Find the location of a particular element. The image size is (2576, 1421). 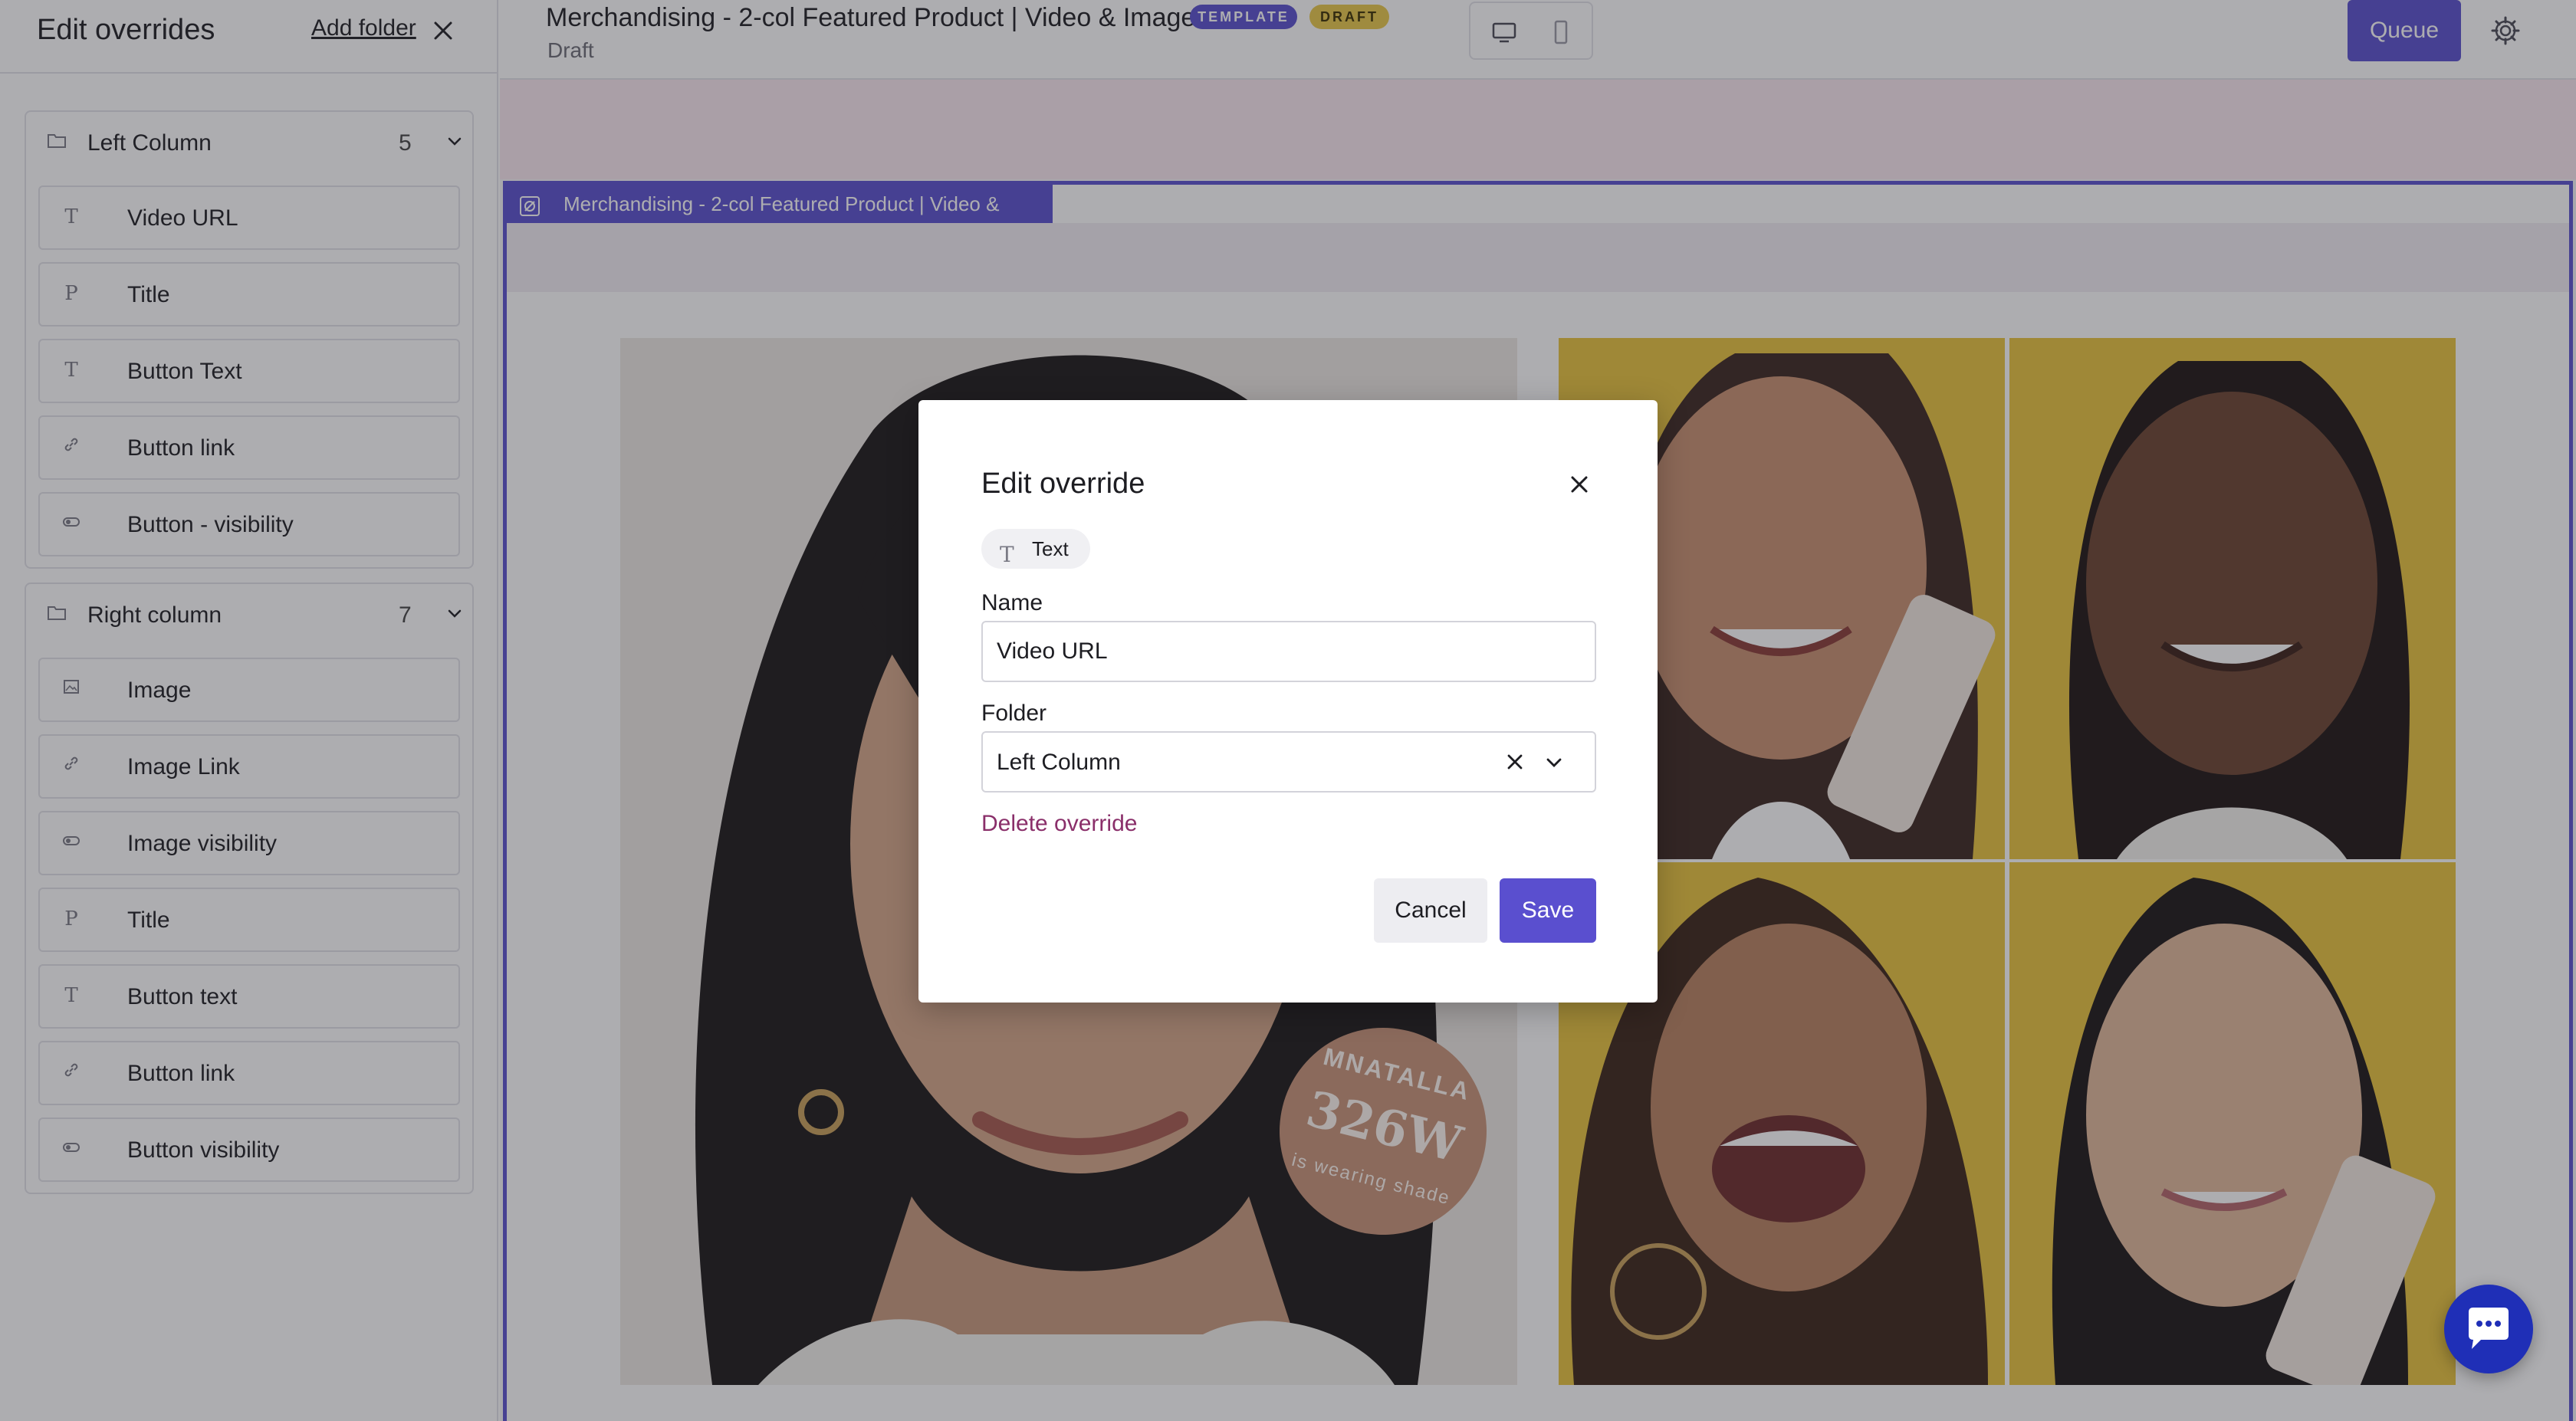

name-label: Name is located at coordinates (1012, 602).